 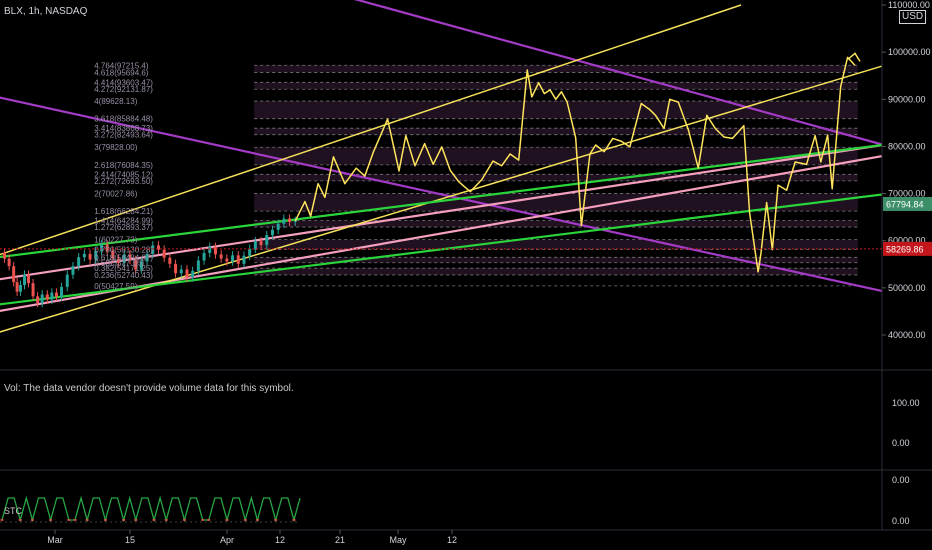 I want to click on fib-level-label: 2(70027.86), so click(x=115, y=193).